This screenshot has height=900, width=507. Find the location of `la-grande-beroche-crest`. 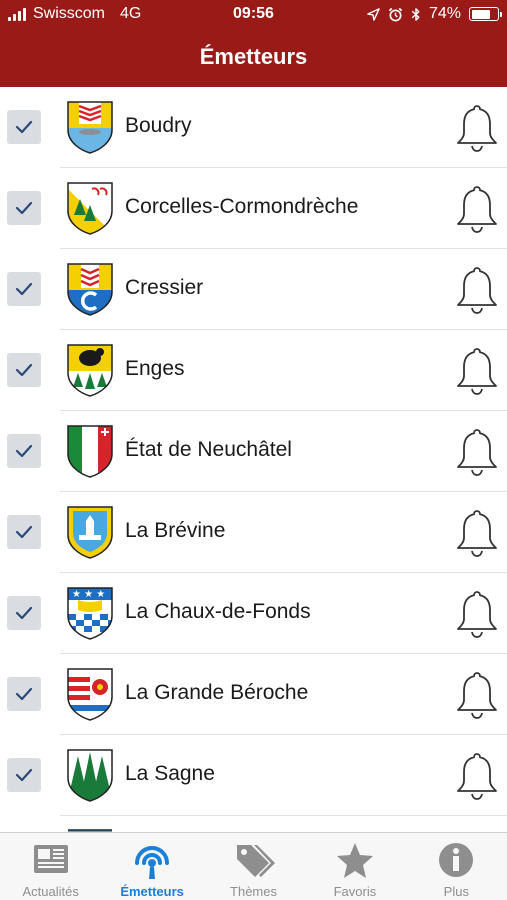

la-grande-beroche-crest is located at coordinates (90, 694).